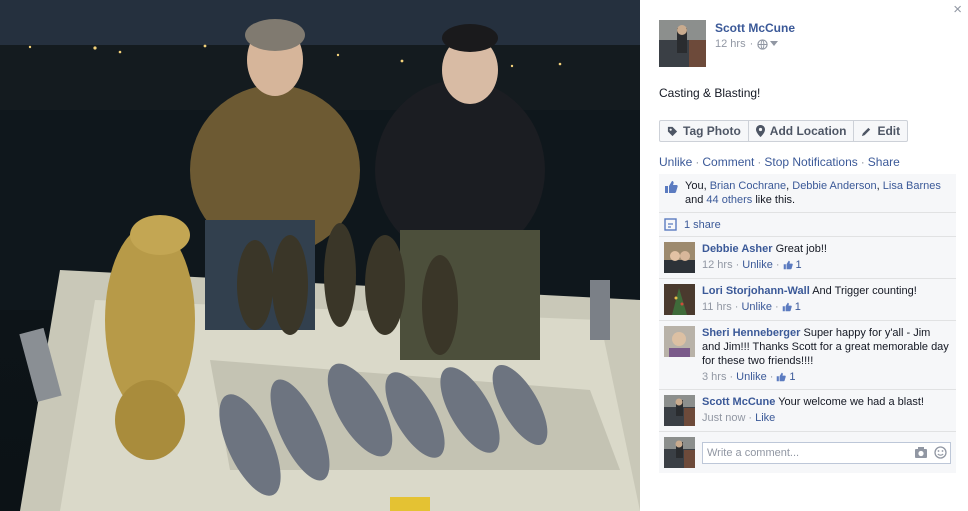 Image resolution: width=968 pixels, height=511 pixels. Describe the element at coordinates (702, 224) in the screenshot. I see `shares-count: 1 share` at that location.